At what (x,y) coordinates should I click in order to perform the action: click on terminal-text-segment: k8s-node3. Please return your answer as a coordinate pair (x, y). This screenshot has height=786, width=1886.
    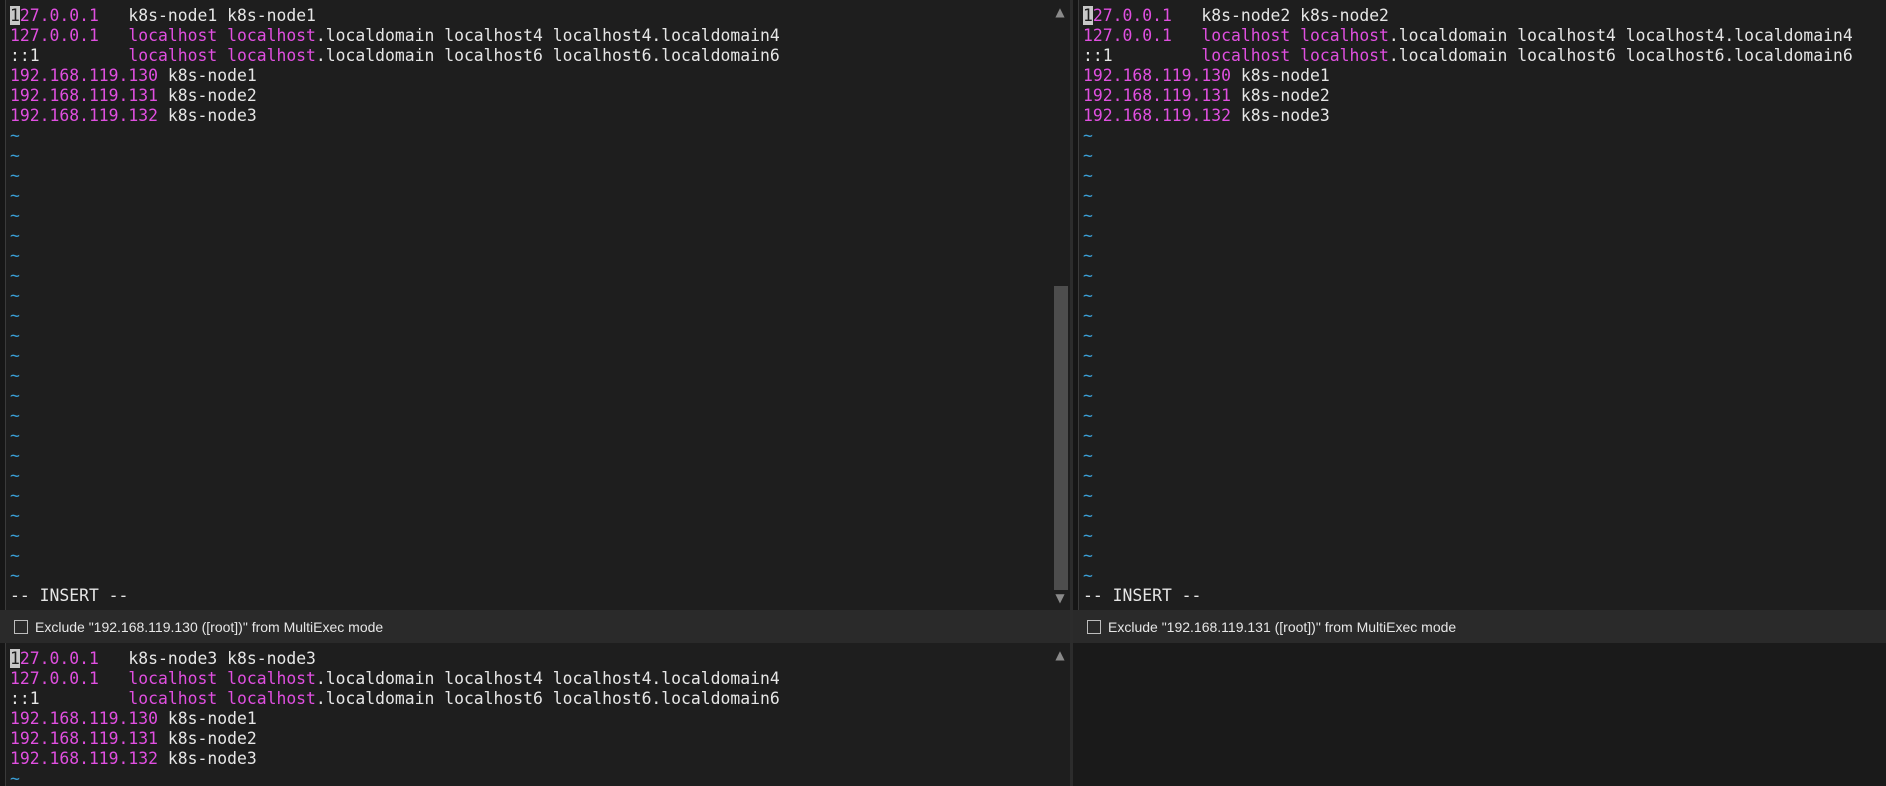
    Looking at the image, I should click on (1280, 115).